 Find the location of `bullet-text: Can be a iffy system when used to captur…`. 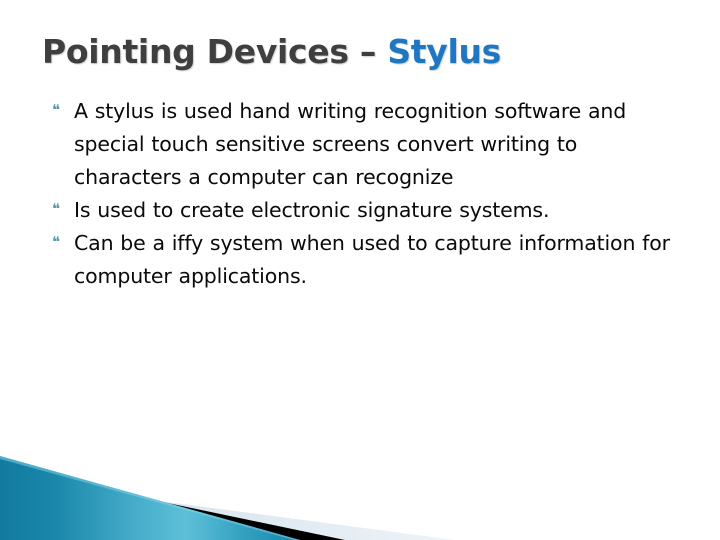

bullet-text: Can be a iffy system when used to captur… is located at coordinates (372, 259).